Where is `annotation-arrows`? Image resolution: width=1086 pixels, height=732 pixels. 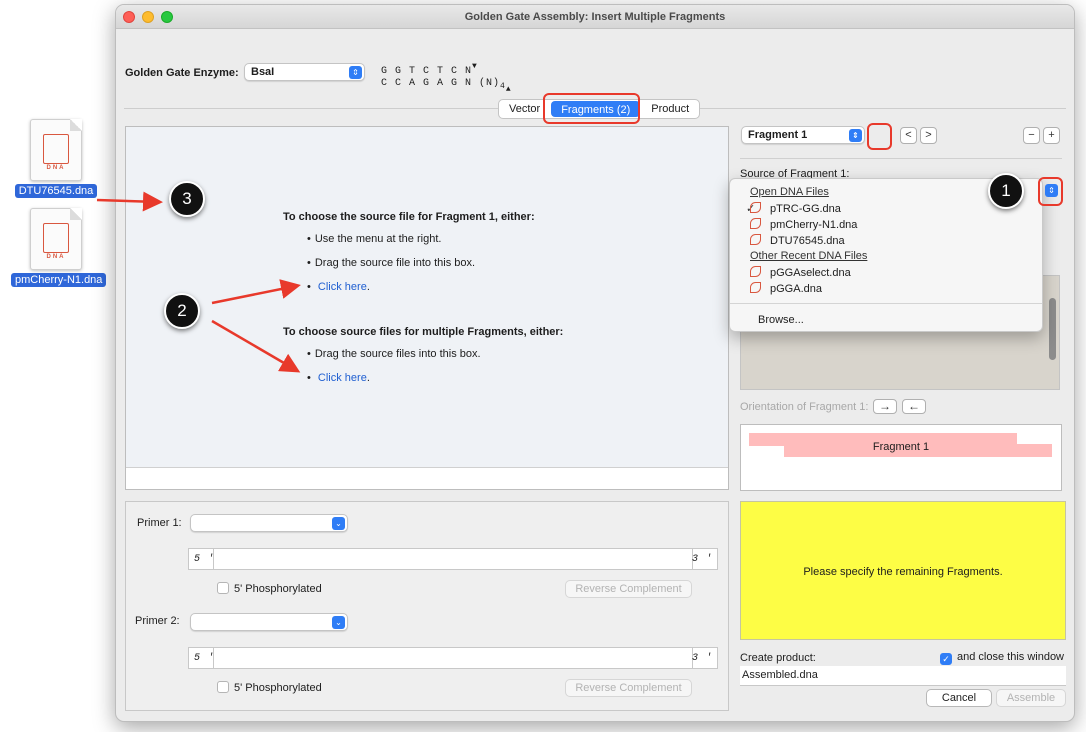 annotation-arrows is located at coordinates (198, 282).